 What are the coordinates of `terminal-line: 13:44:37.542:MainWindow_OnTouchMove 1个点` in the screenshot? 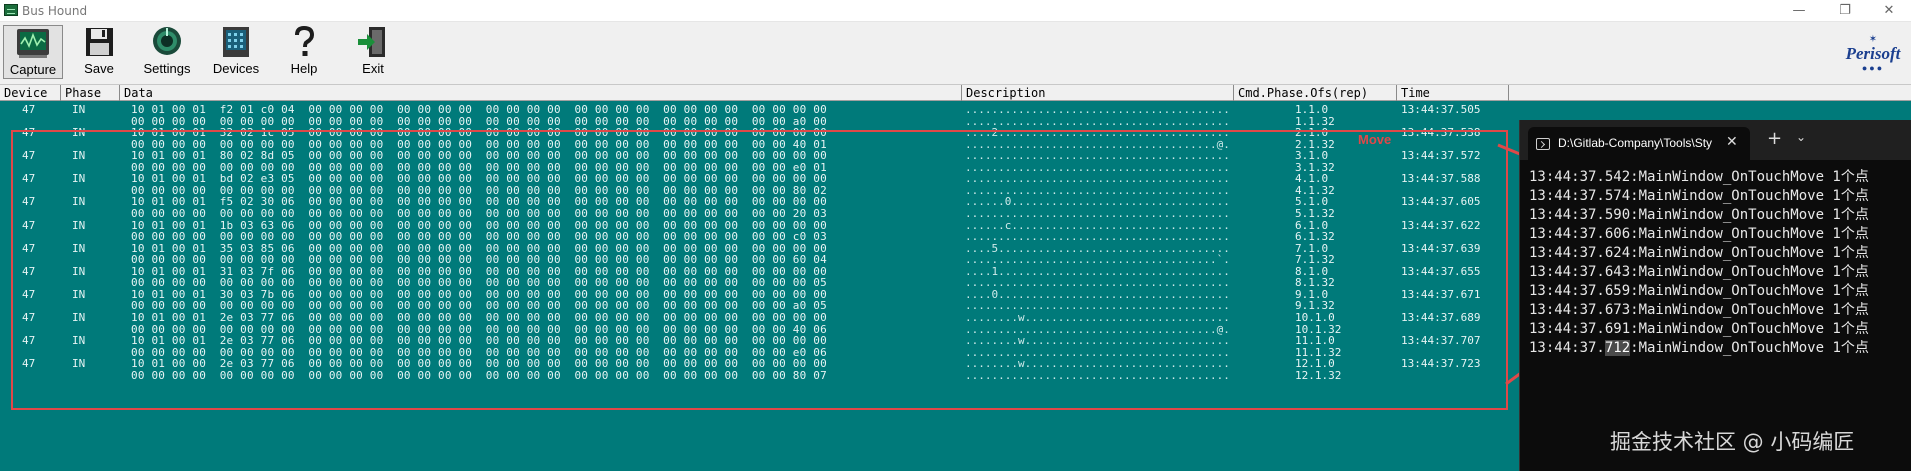 It's located at (1719, 177).